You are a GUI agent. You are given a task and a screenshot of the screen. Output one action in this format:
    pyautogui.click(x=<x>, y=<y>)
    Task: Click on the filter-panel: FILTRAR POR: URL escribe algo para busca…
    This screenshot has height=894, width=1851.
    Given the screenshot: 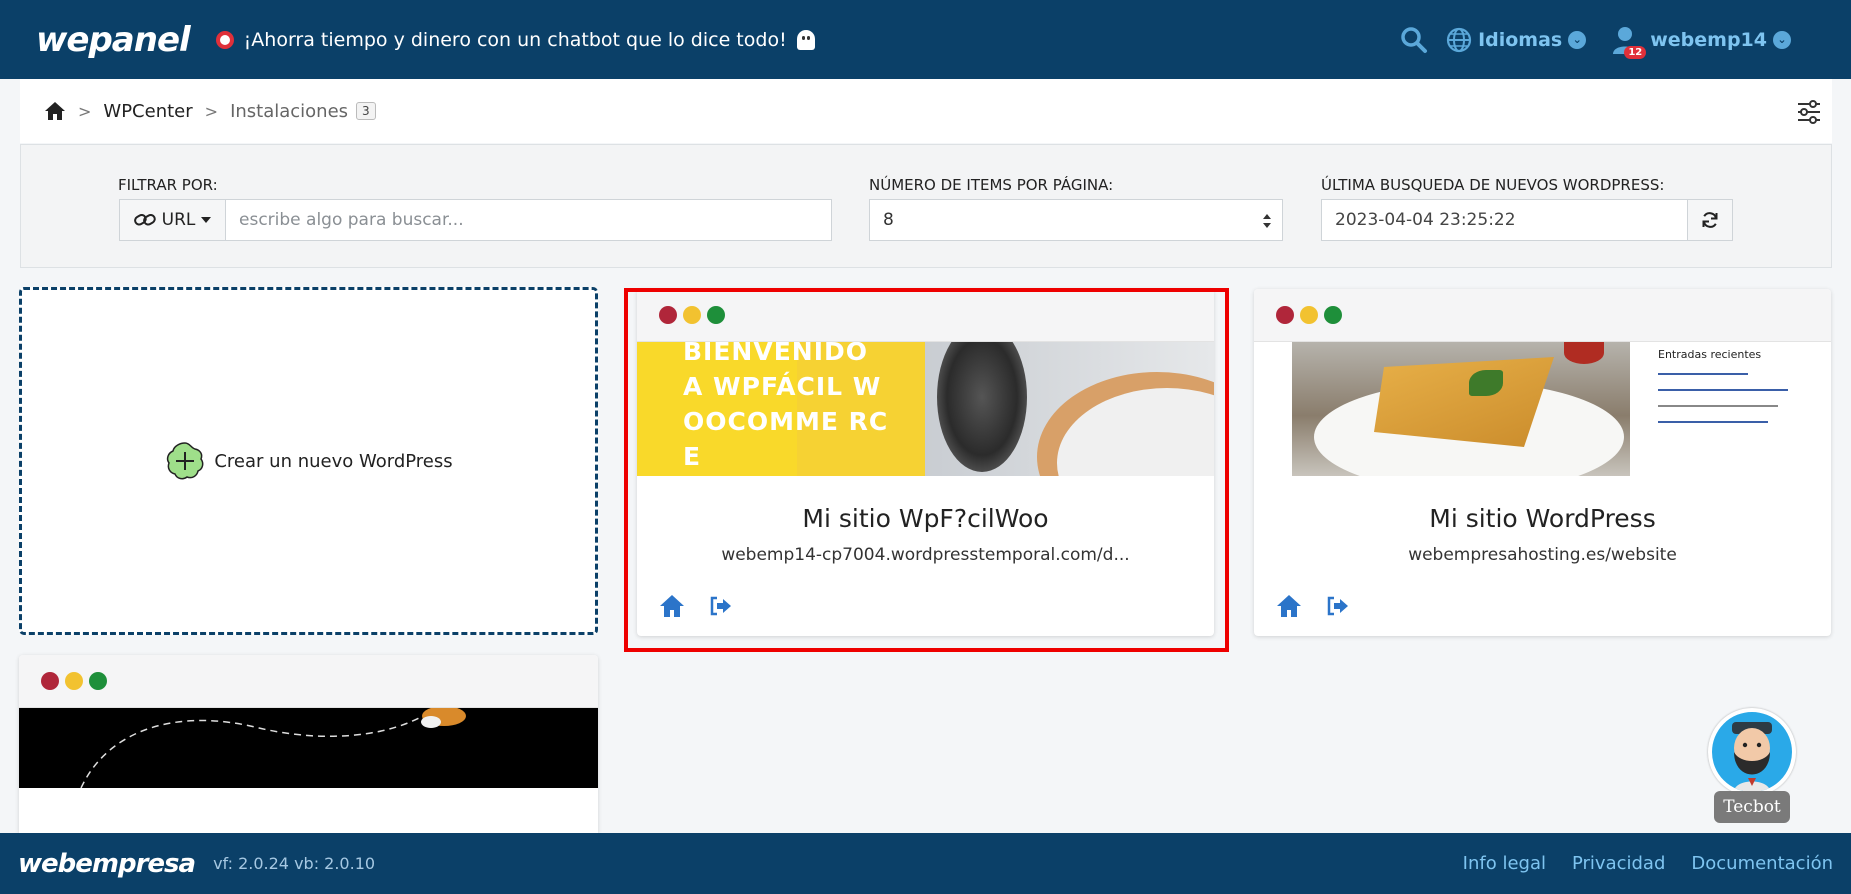 What is the action you would take?
    pyautogui.click(x=926, y=206)
    